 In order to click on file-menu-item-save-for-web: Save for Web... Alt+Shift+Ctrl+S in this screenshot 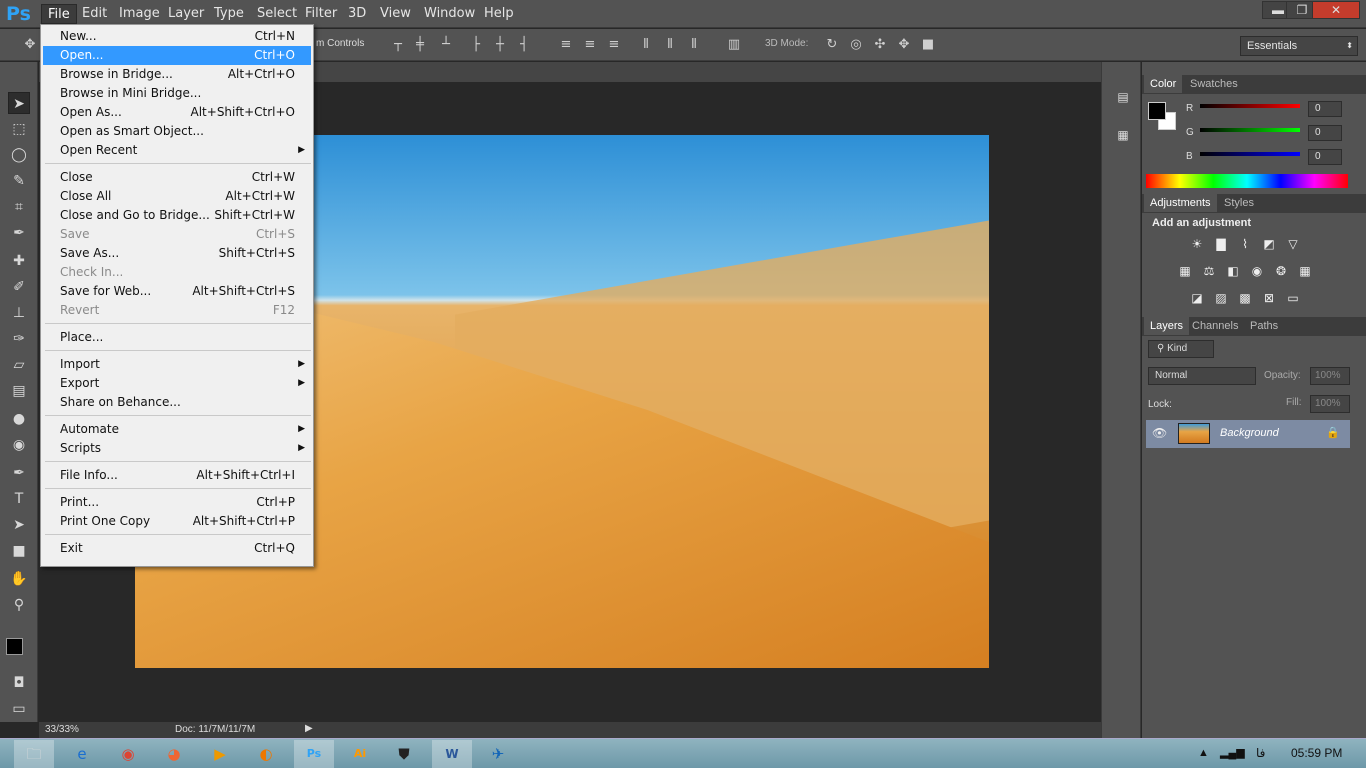, I will do `click(177, 291)`.